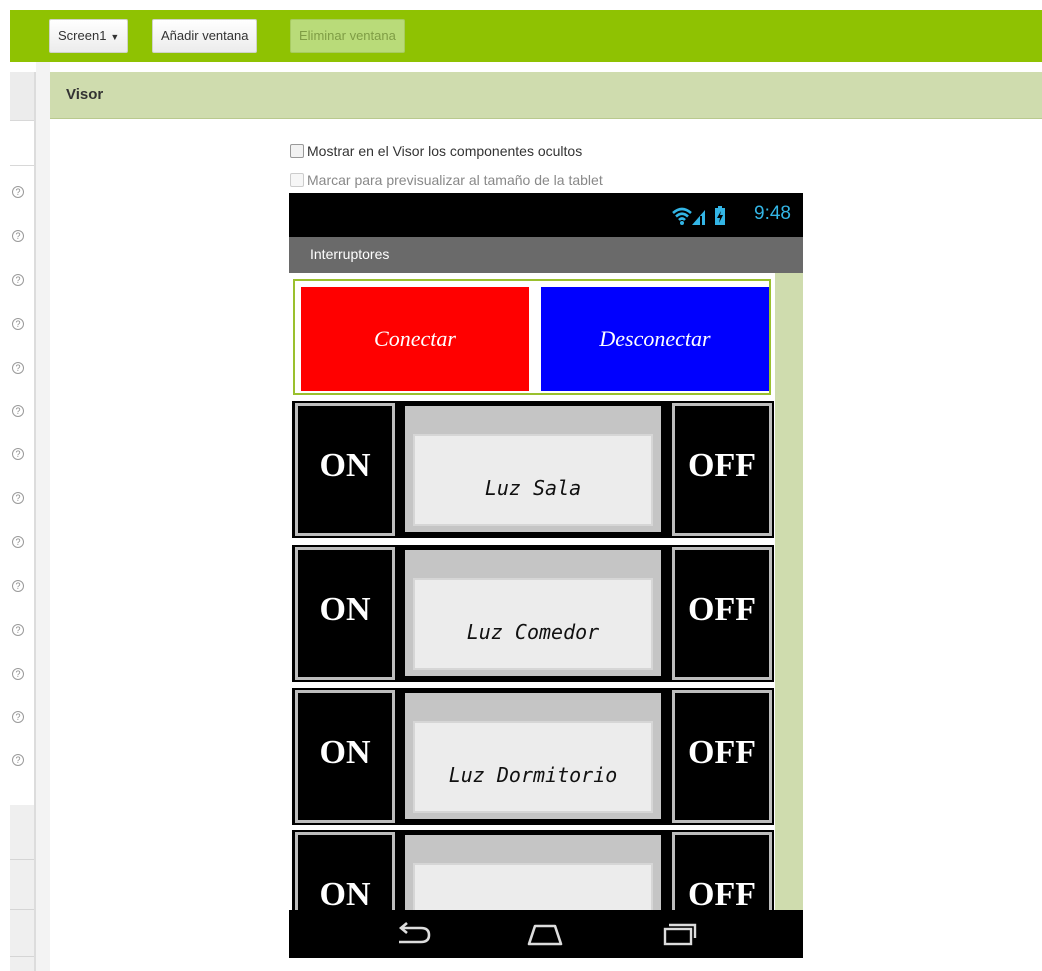 This screenshot has width=1042, height=971. I want to click on viewer-header: Visor, so click(546, 95).